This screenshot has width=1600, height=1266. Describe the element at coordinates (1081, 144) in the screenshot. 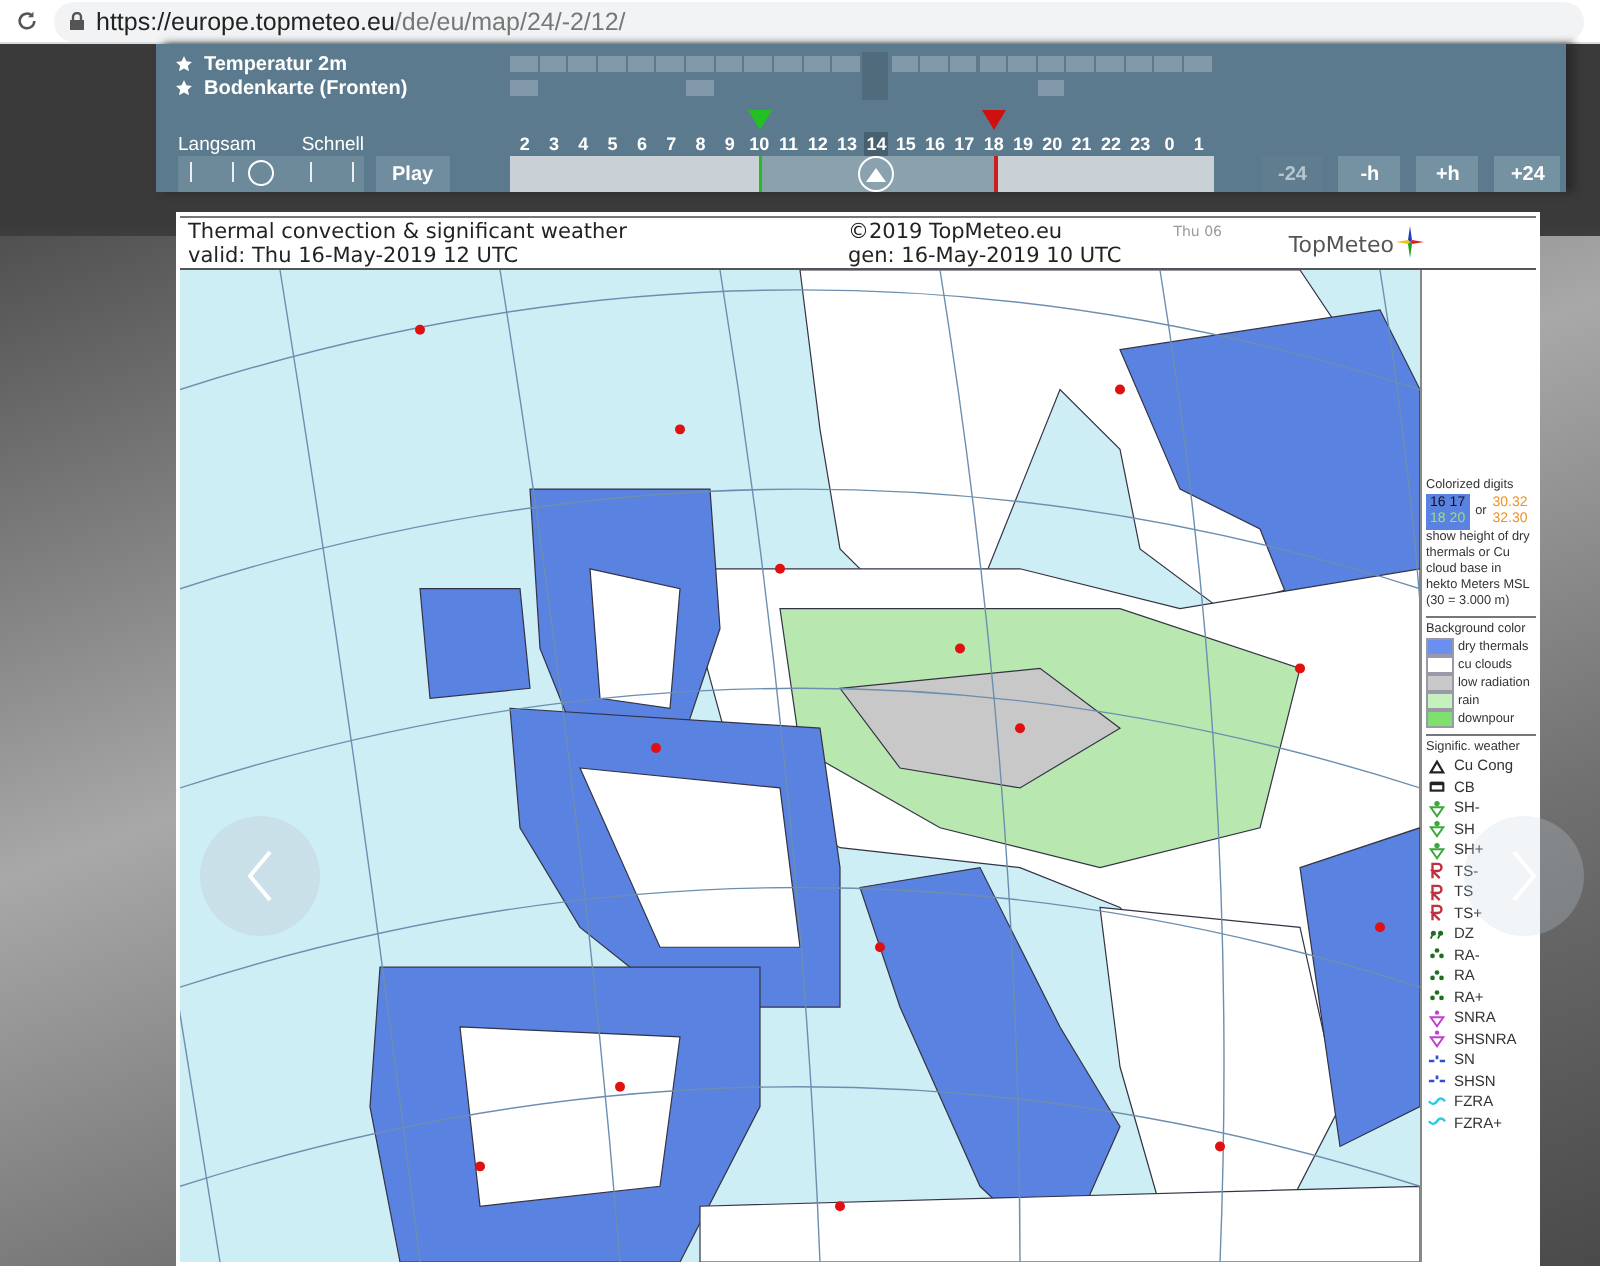

I see `hour-label: 21` at that location.